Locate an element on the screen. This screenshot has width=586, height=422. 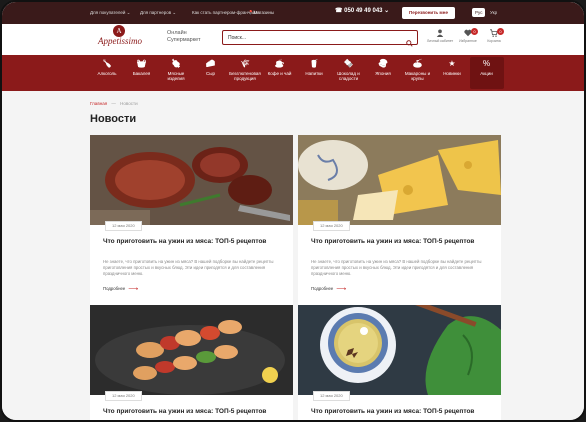
nav-item-label: Макароны и крупы is located at coordinates (417, 76).